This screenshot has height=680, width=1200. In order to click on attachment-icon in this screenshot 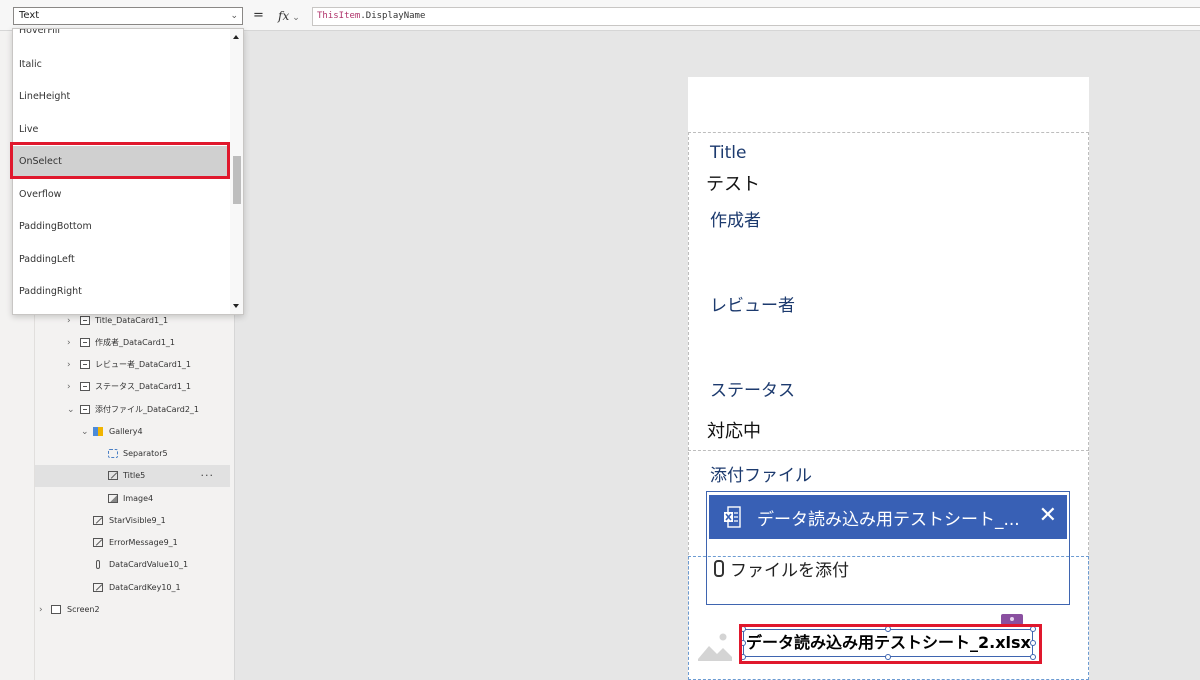, I will do `click(98, 564)`.